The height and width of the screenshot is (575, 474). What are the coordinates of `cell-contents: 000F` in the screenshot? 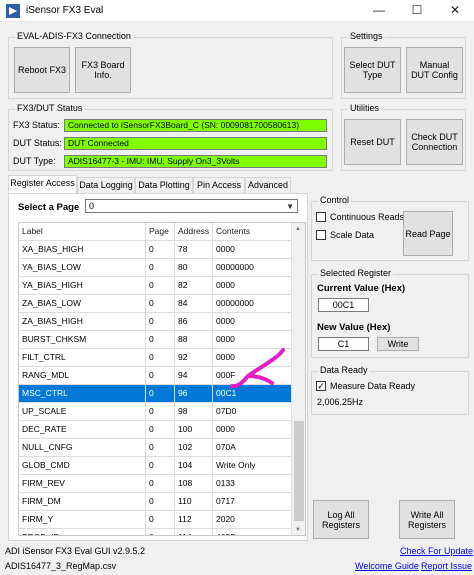 It's located at (252, 376).